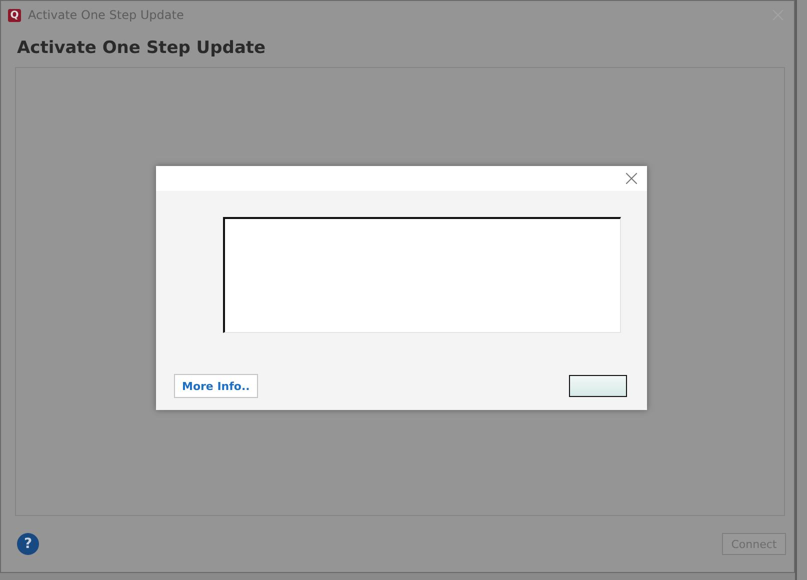  Describe the element at coordinates (14, 15) in the screenshot. I see `app-logo: Q` at that location.